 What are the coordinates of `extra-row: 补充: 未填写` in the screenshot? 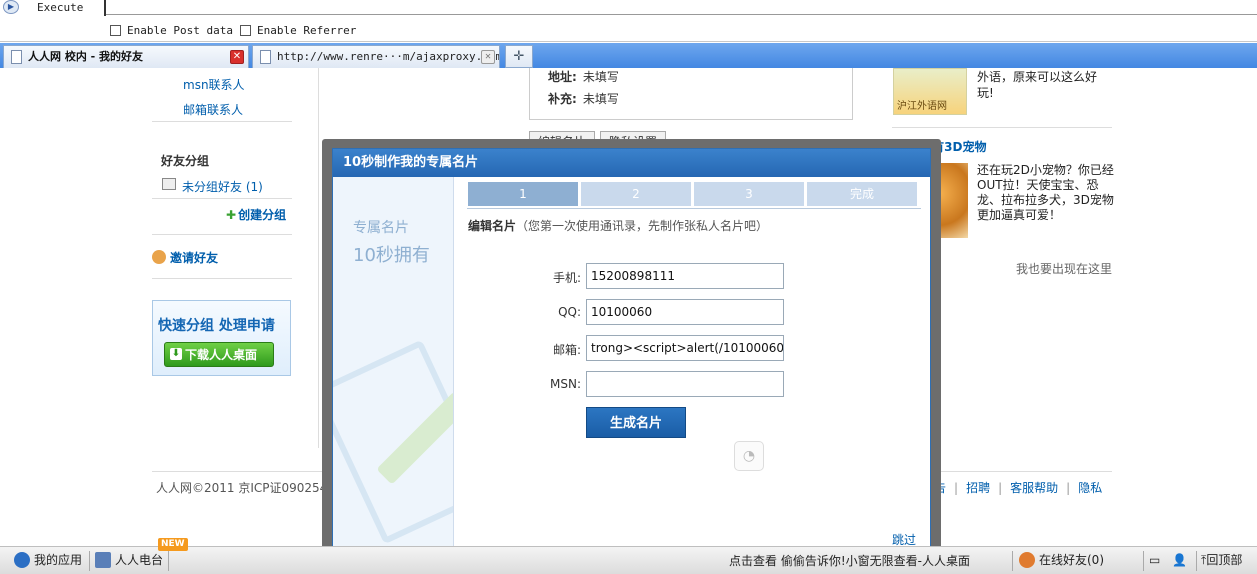 It's located at (583, 98).